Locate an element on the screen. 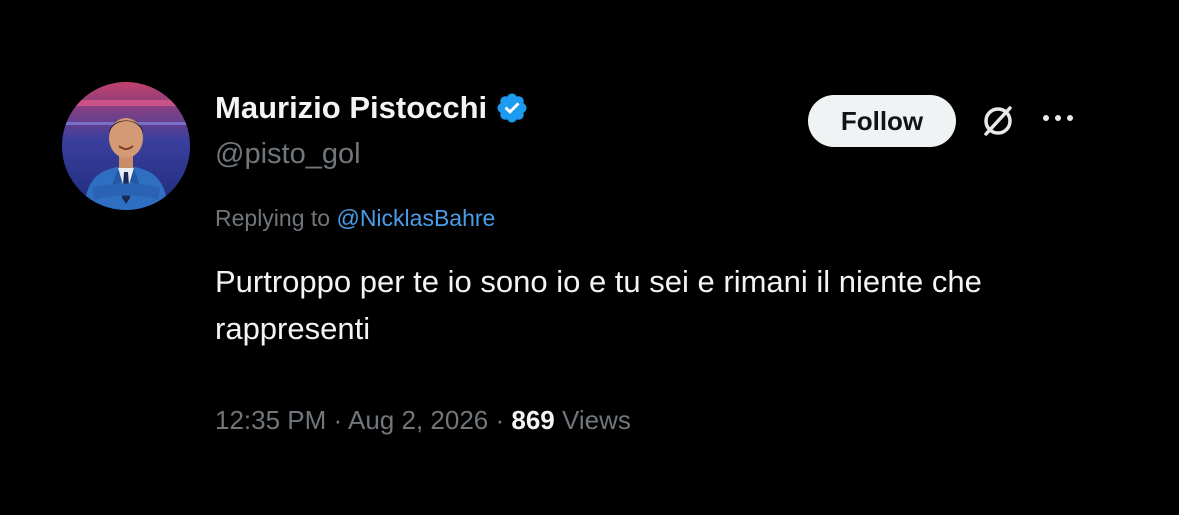 Image resolution: width=1179 pixels, height=515 pixels. author-name: Maurizio Pistocchi is located at coordinates (372, 108).